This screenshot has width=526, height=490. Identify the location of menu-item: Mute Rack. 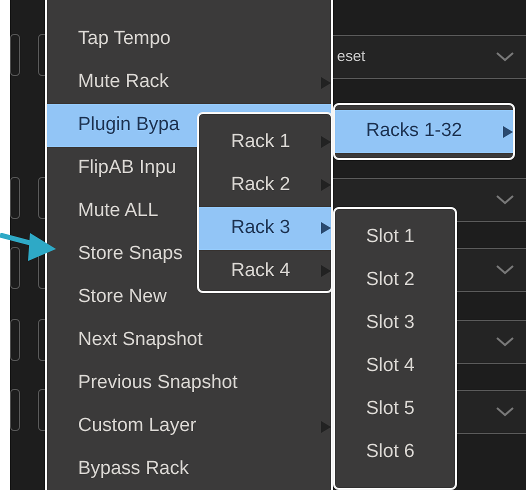
(189, 82).